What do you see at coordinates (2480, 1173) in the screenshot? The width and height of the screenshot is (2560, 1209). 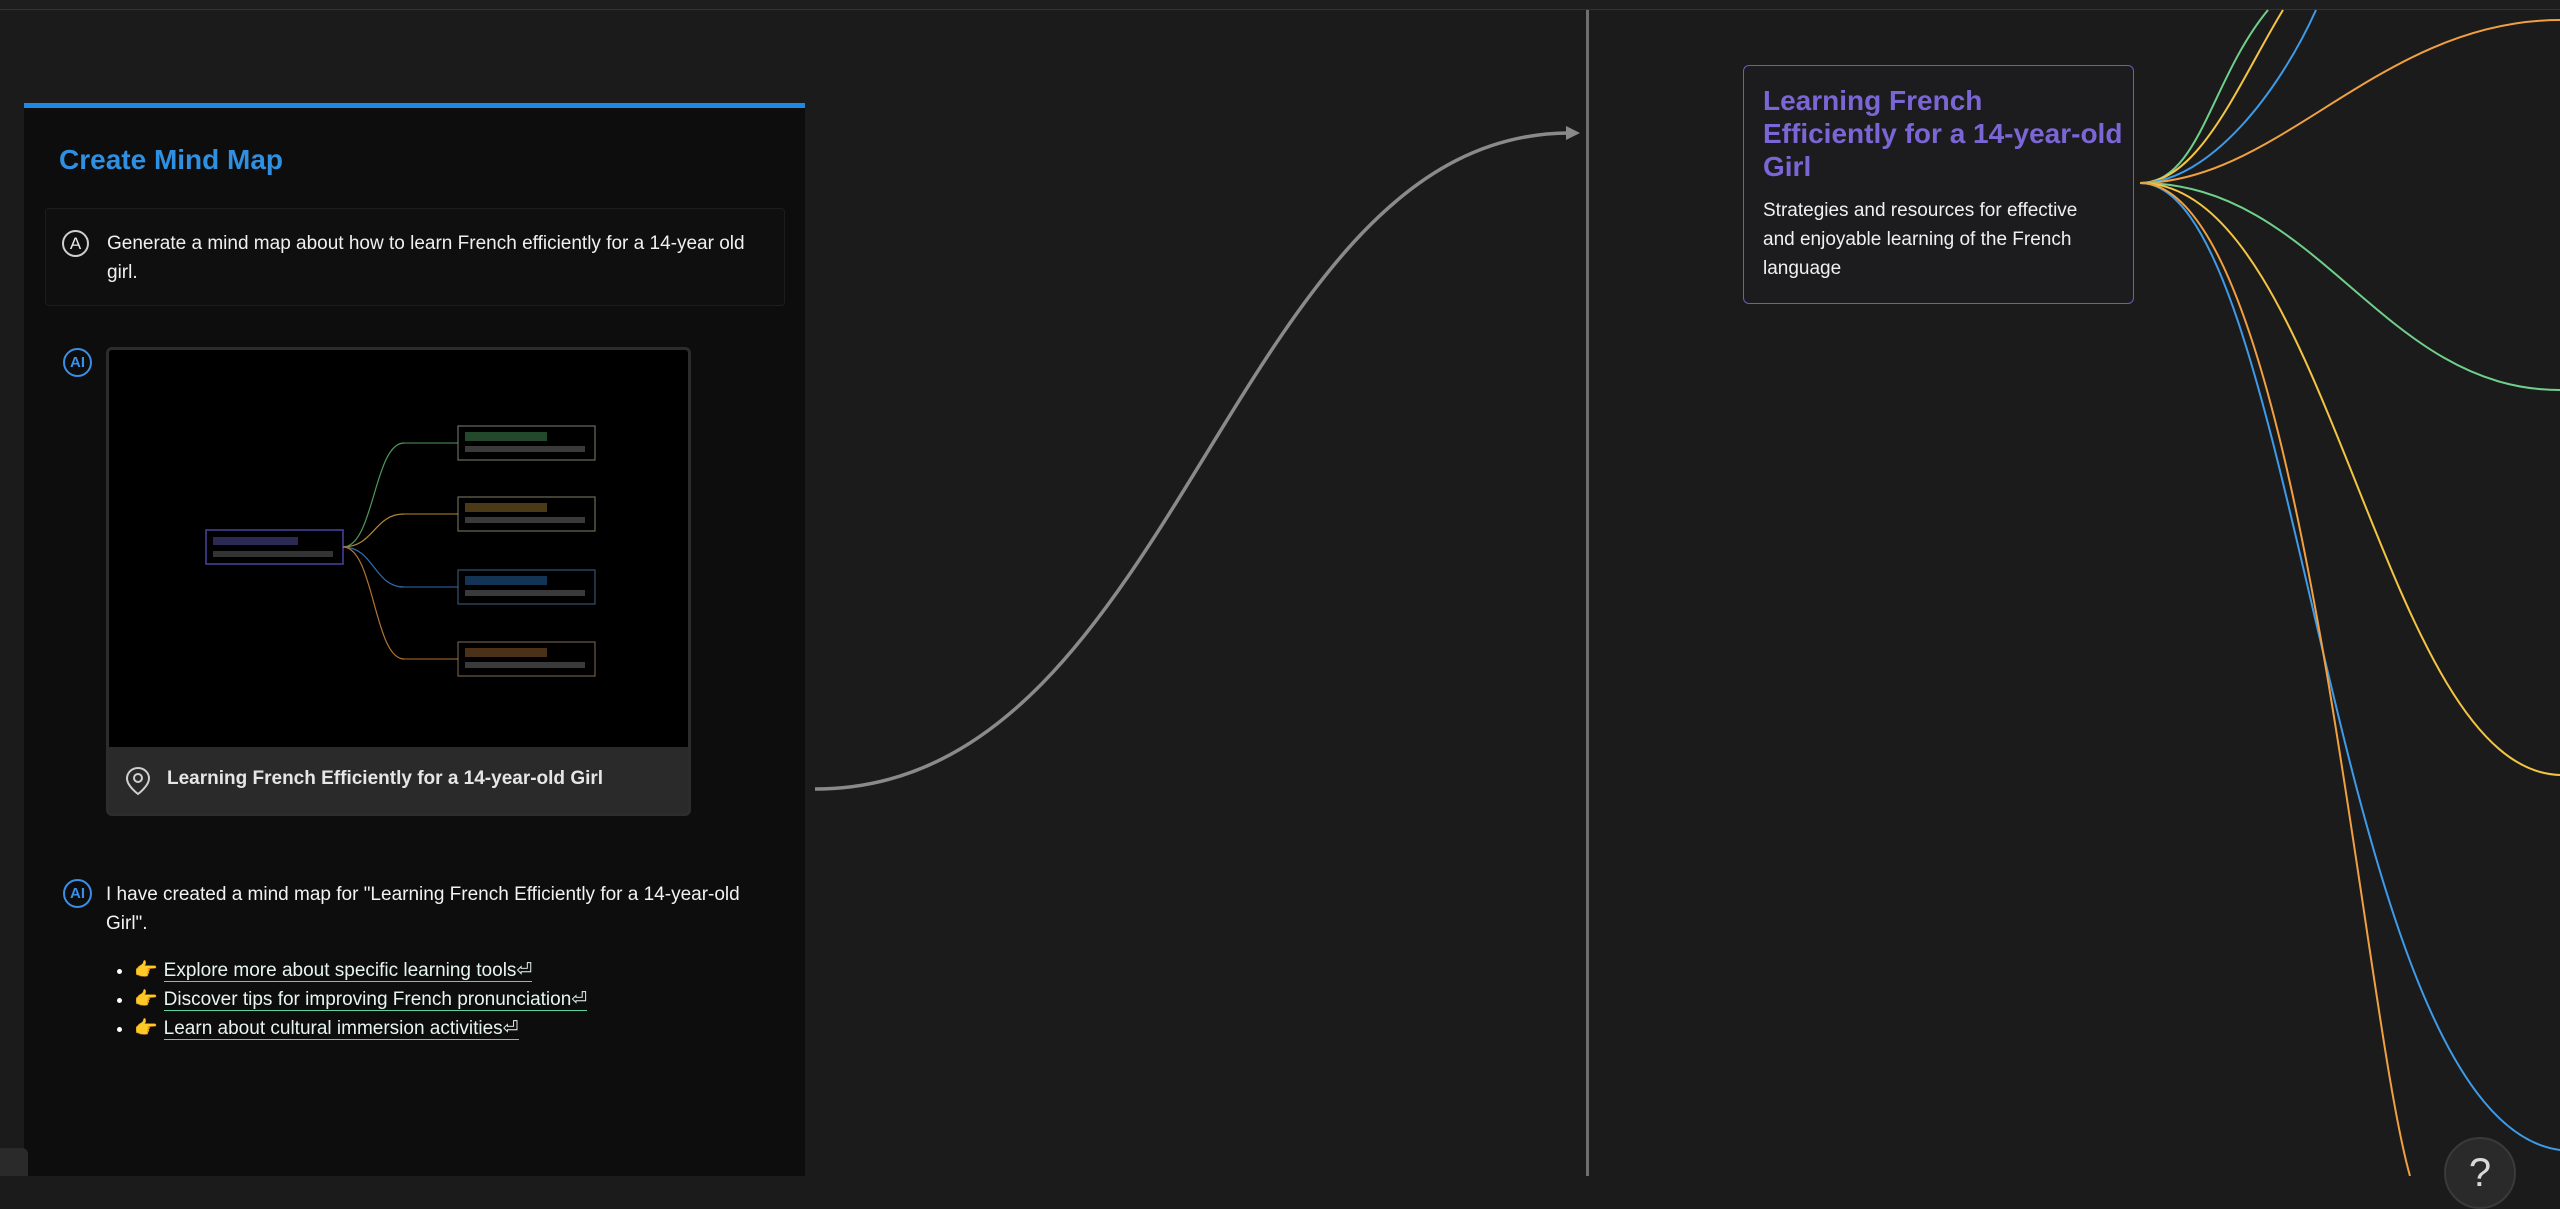 I see `help-button: ?` at bounding box center [2480, 1173].